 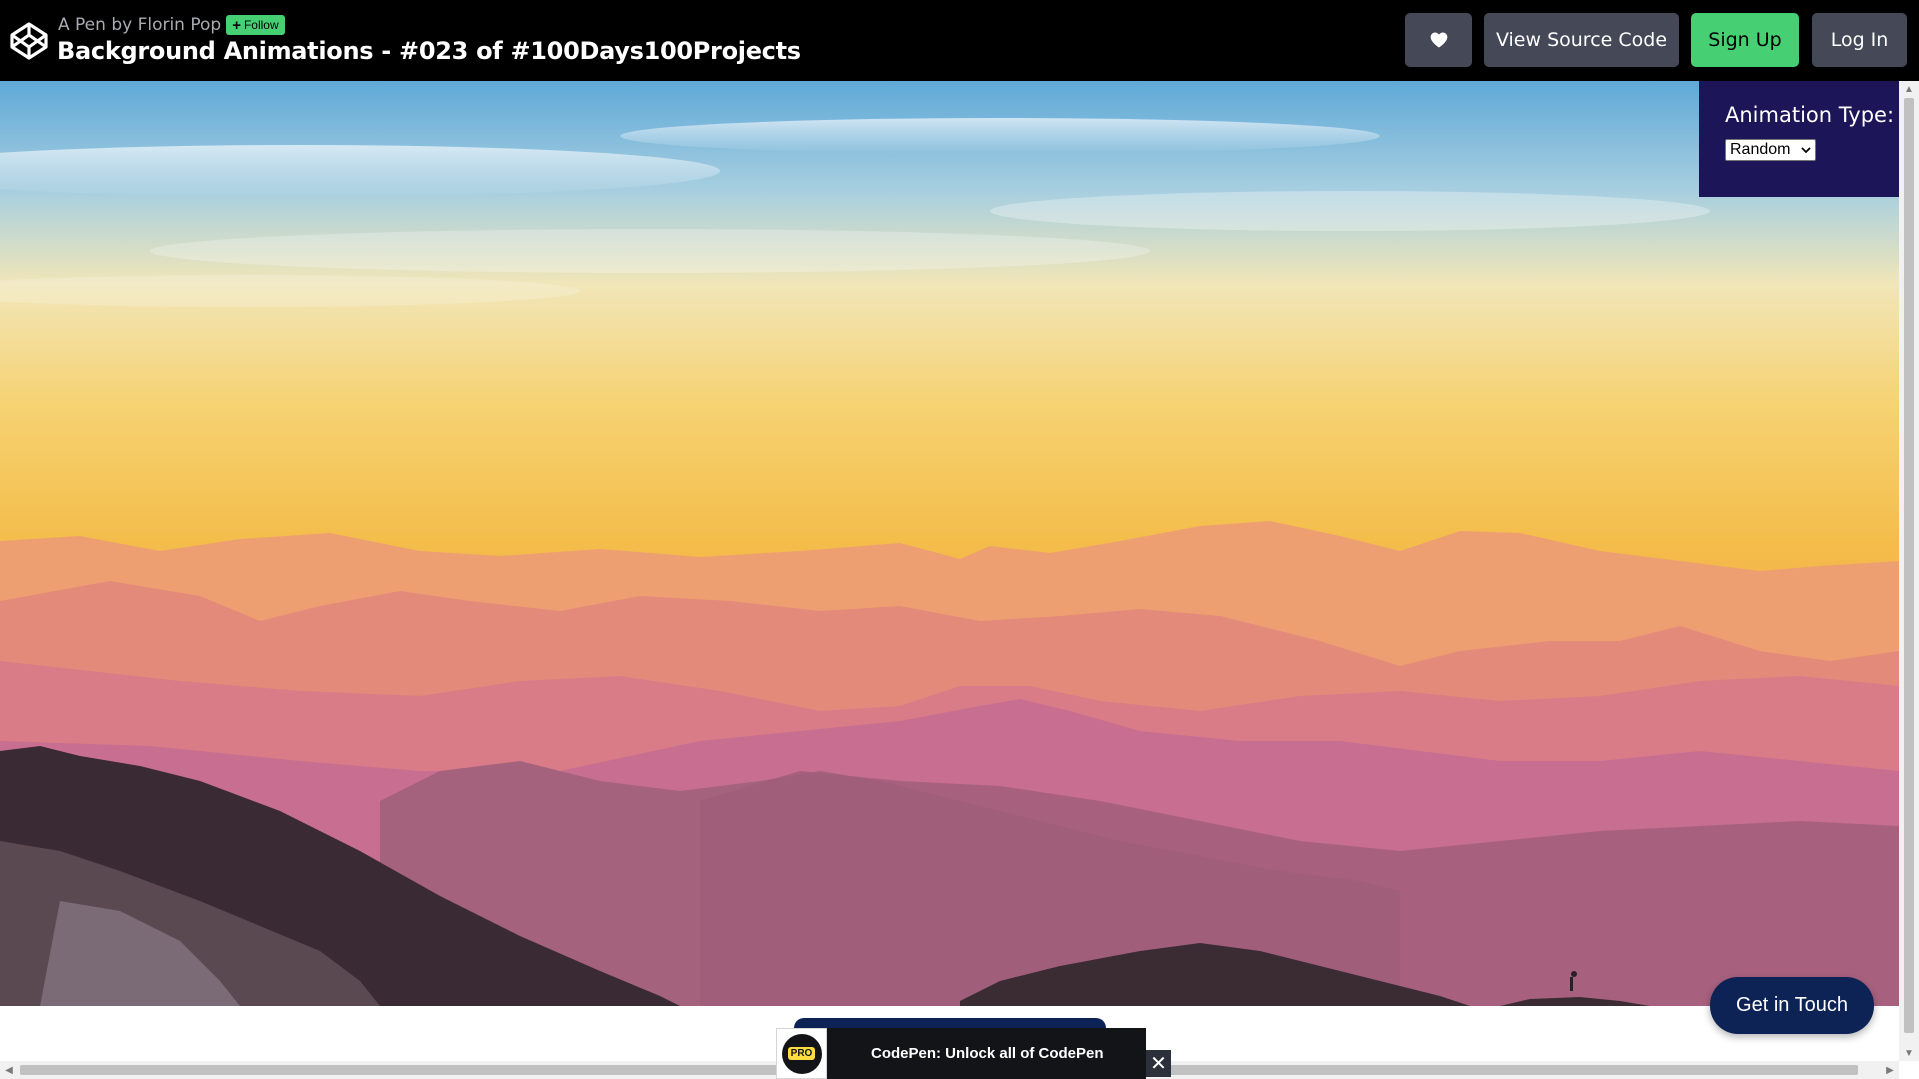 What do you see at coordinates (29, 41) in the screenshot?
I see `codepen-logo-icon` at bounding box center [29, 41].